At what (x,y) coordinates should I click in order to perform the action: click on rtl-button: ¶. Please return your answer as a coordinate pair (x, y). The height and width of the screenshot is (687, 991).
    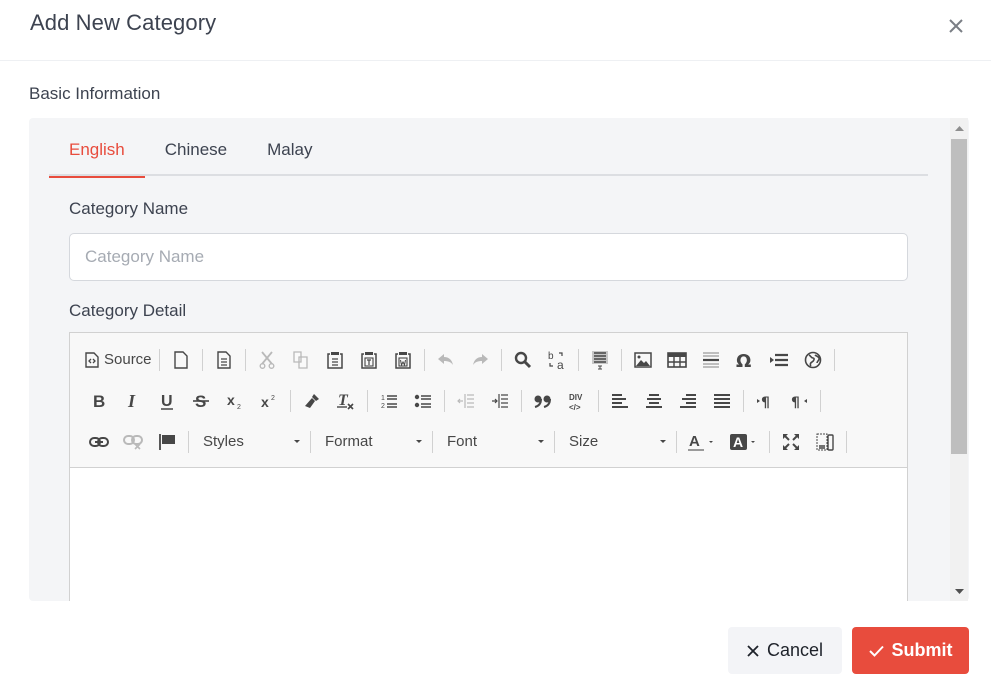
    Looking at the image, I should click on (799, 401).